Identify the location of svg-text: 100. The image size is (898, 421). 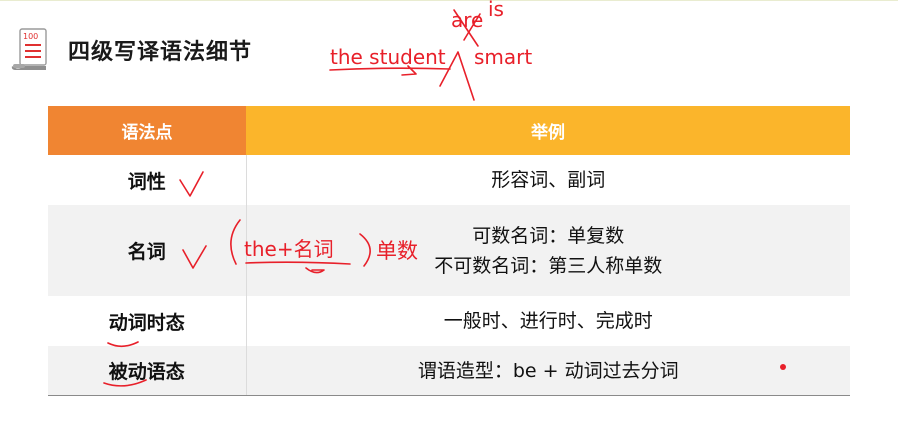
(30, 36).